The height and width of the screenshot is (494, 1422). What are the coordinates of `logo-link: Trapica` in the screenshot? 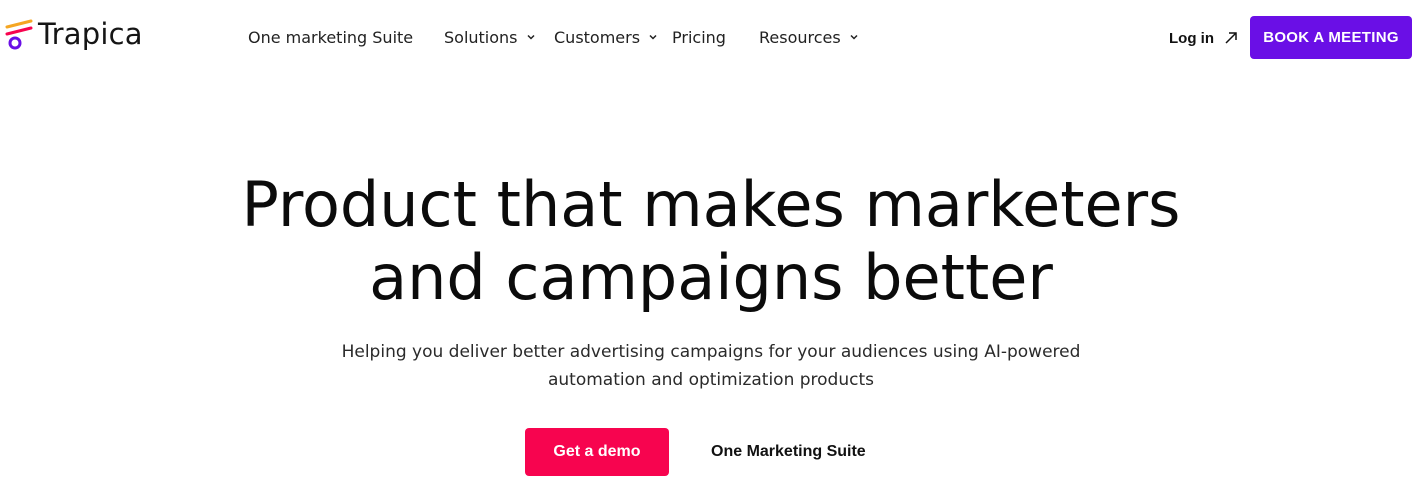 It's located at (73, 34).